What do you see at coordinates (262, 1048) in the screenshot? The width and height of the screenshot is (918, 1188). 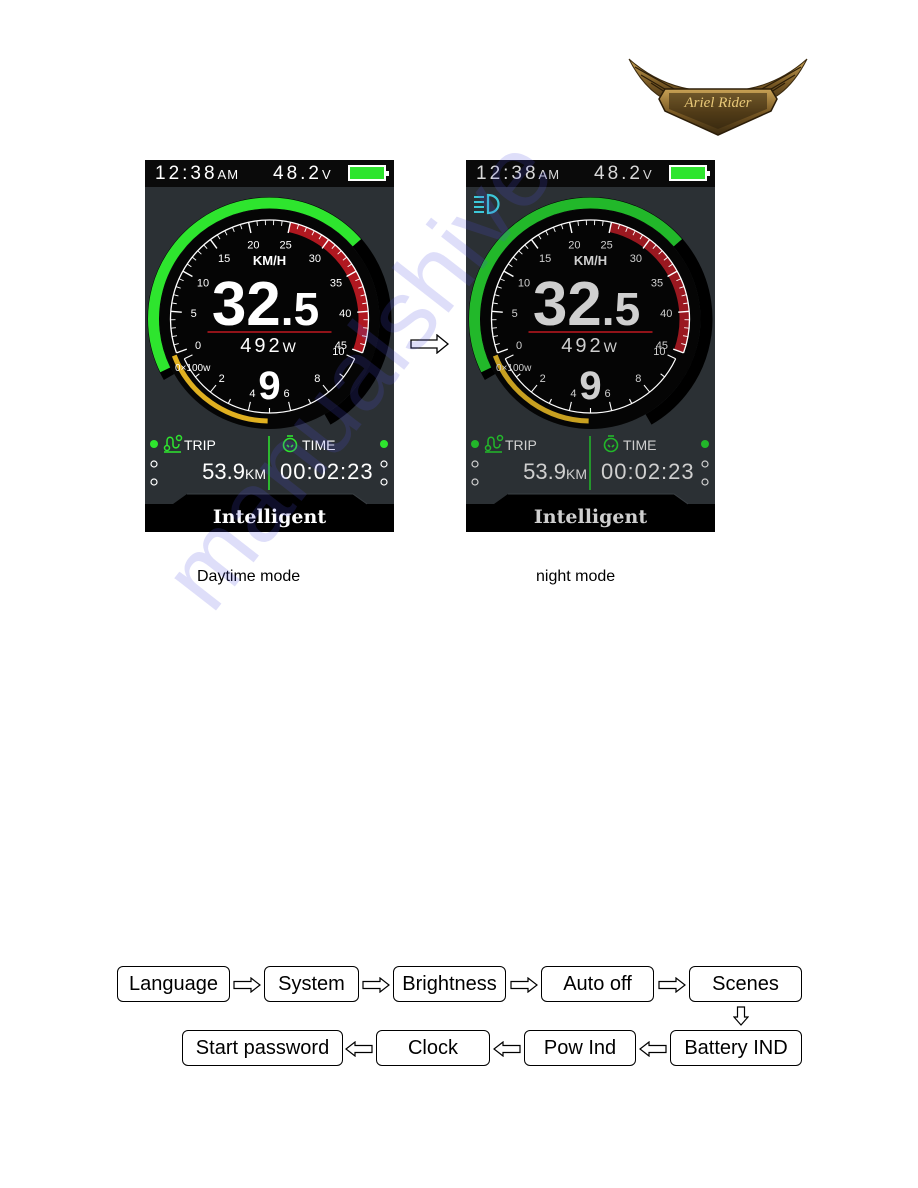 I see `flow-step-start-password: Start password` at bounding box center [262, 1048].